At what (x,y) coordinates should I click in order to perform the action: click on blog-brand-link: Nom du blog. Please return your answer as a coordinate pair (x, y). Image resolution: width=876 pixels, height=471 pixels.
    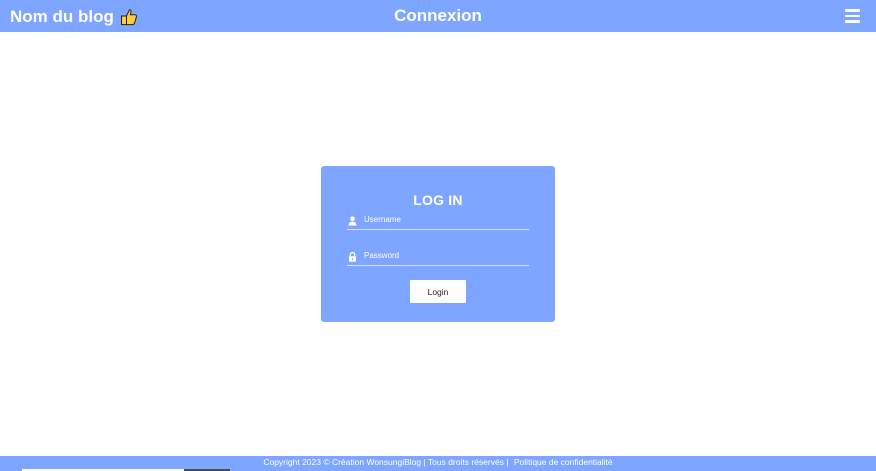
    Looking at the image, I should click on (74, 17).